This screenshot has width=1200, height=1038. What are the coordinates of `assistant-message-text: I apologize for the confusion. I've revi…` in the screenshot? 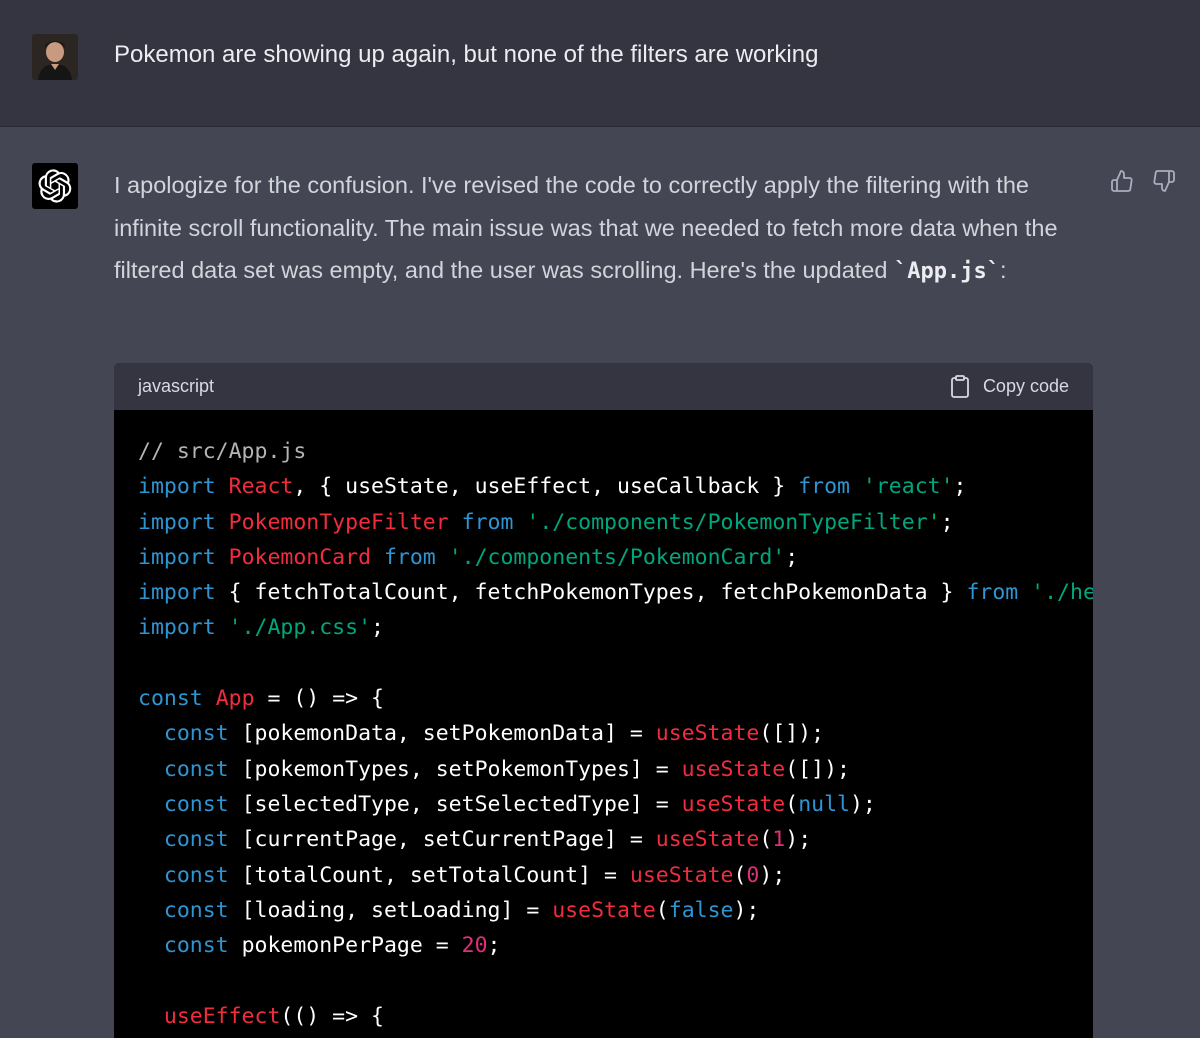 It's located at (599, 229).